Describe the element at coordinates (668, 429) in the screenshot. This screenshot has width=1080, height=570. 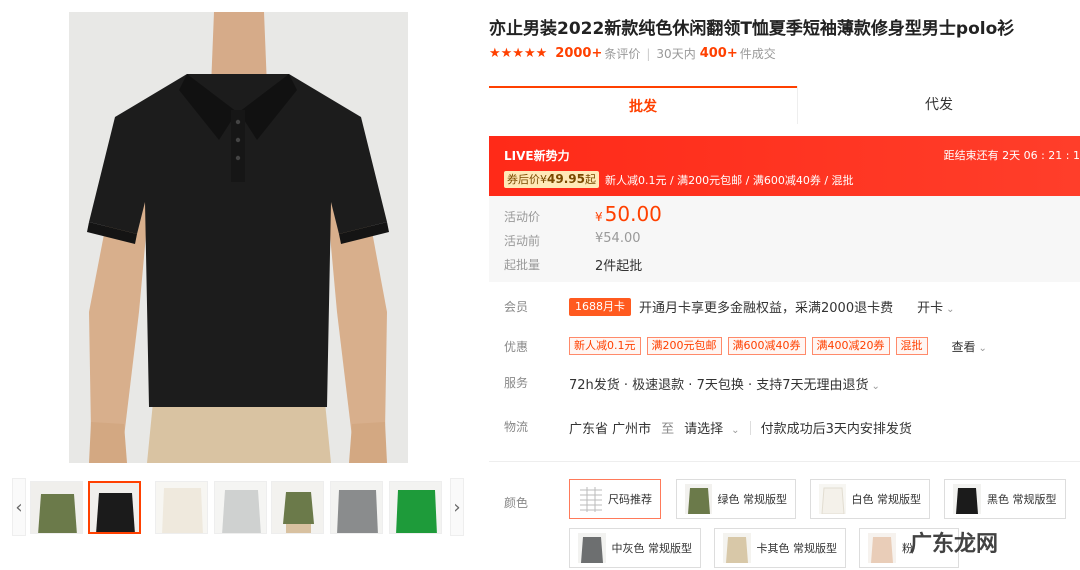
I see `ship-to-word: 至` at that location.